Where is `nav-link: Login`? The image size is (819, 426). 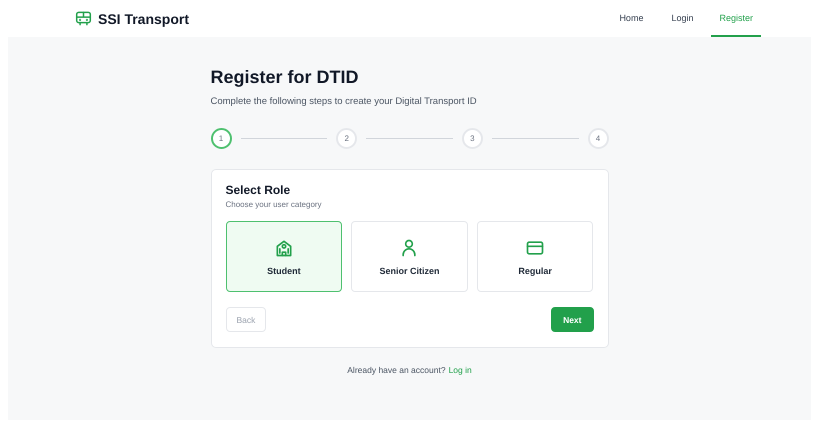
nav-link: Login is located at coordinates (682, 18).